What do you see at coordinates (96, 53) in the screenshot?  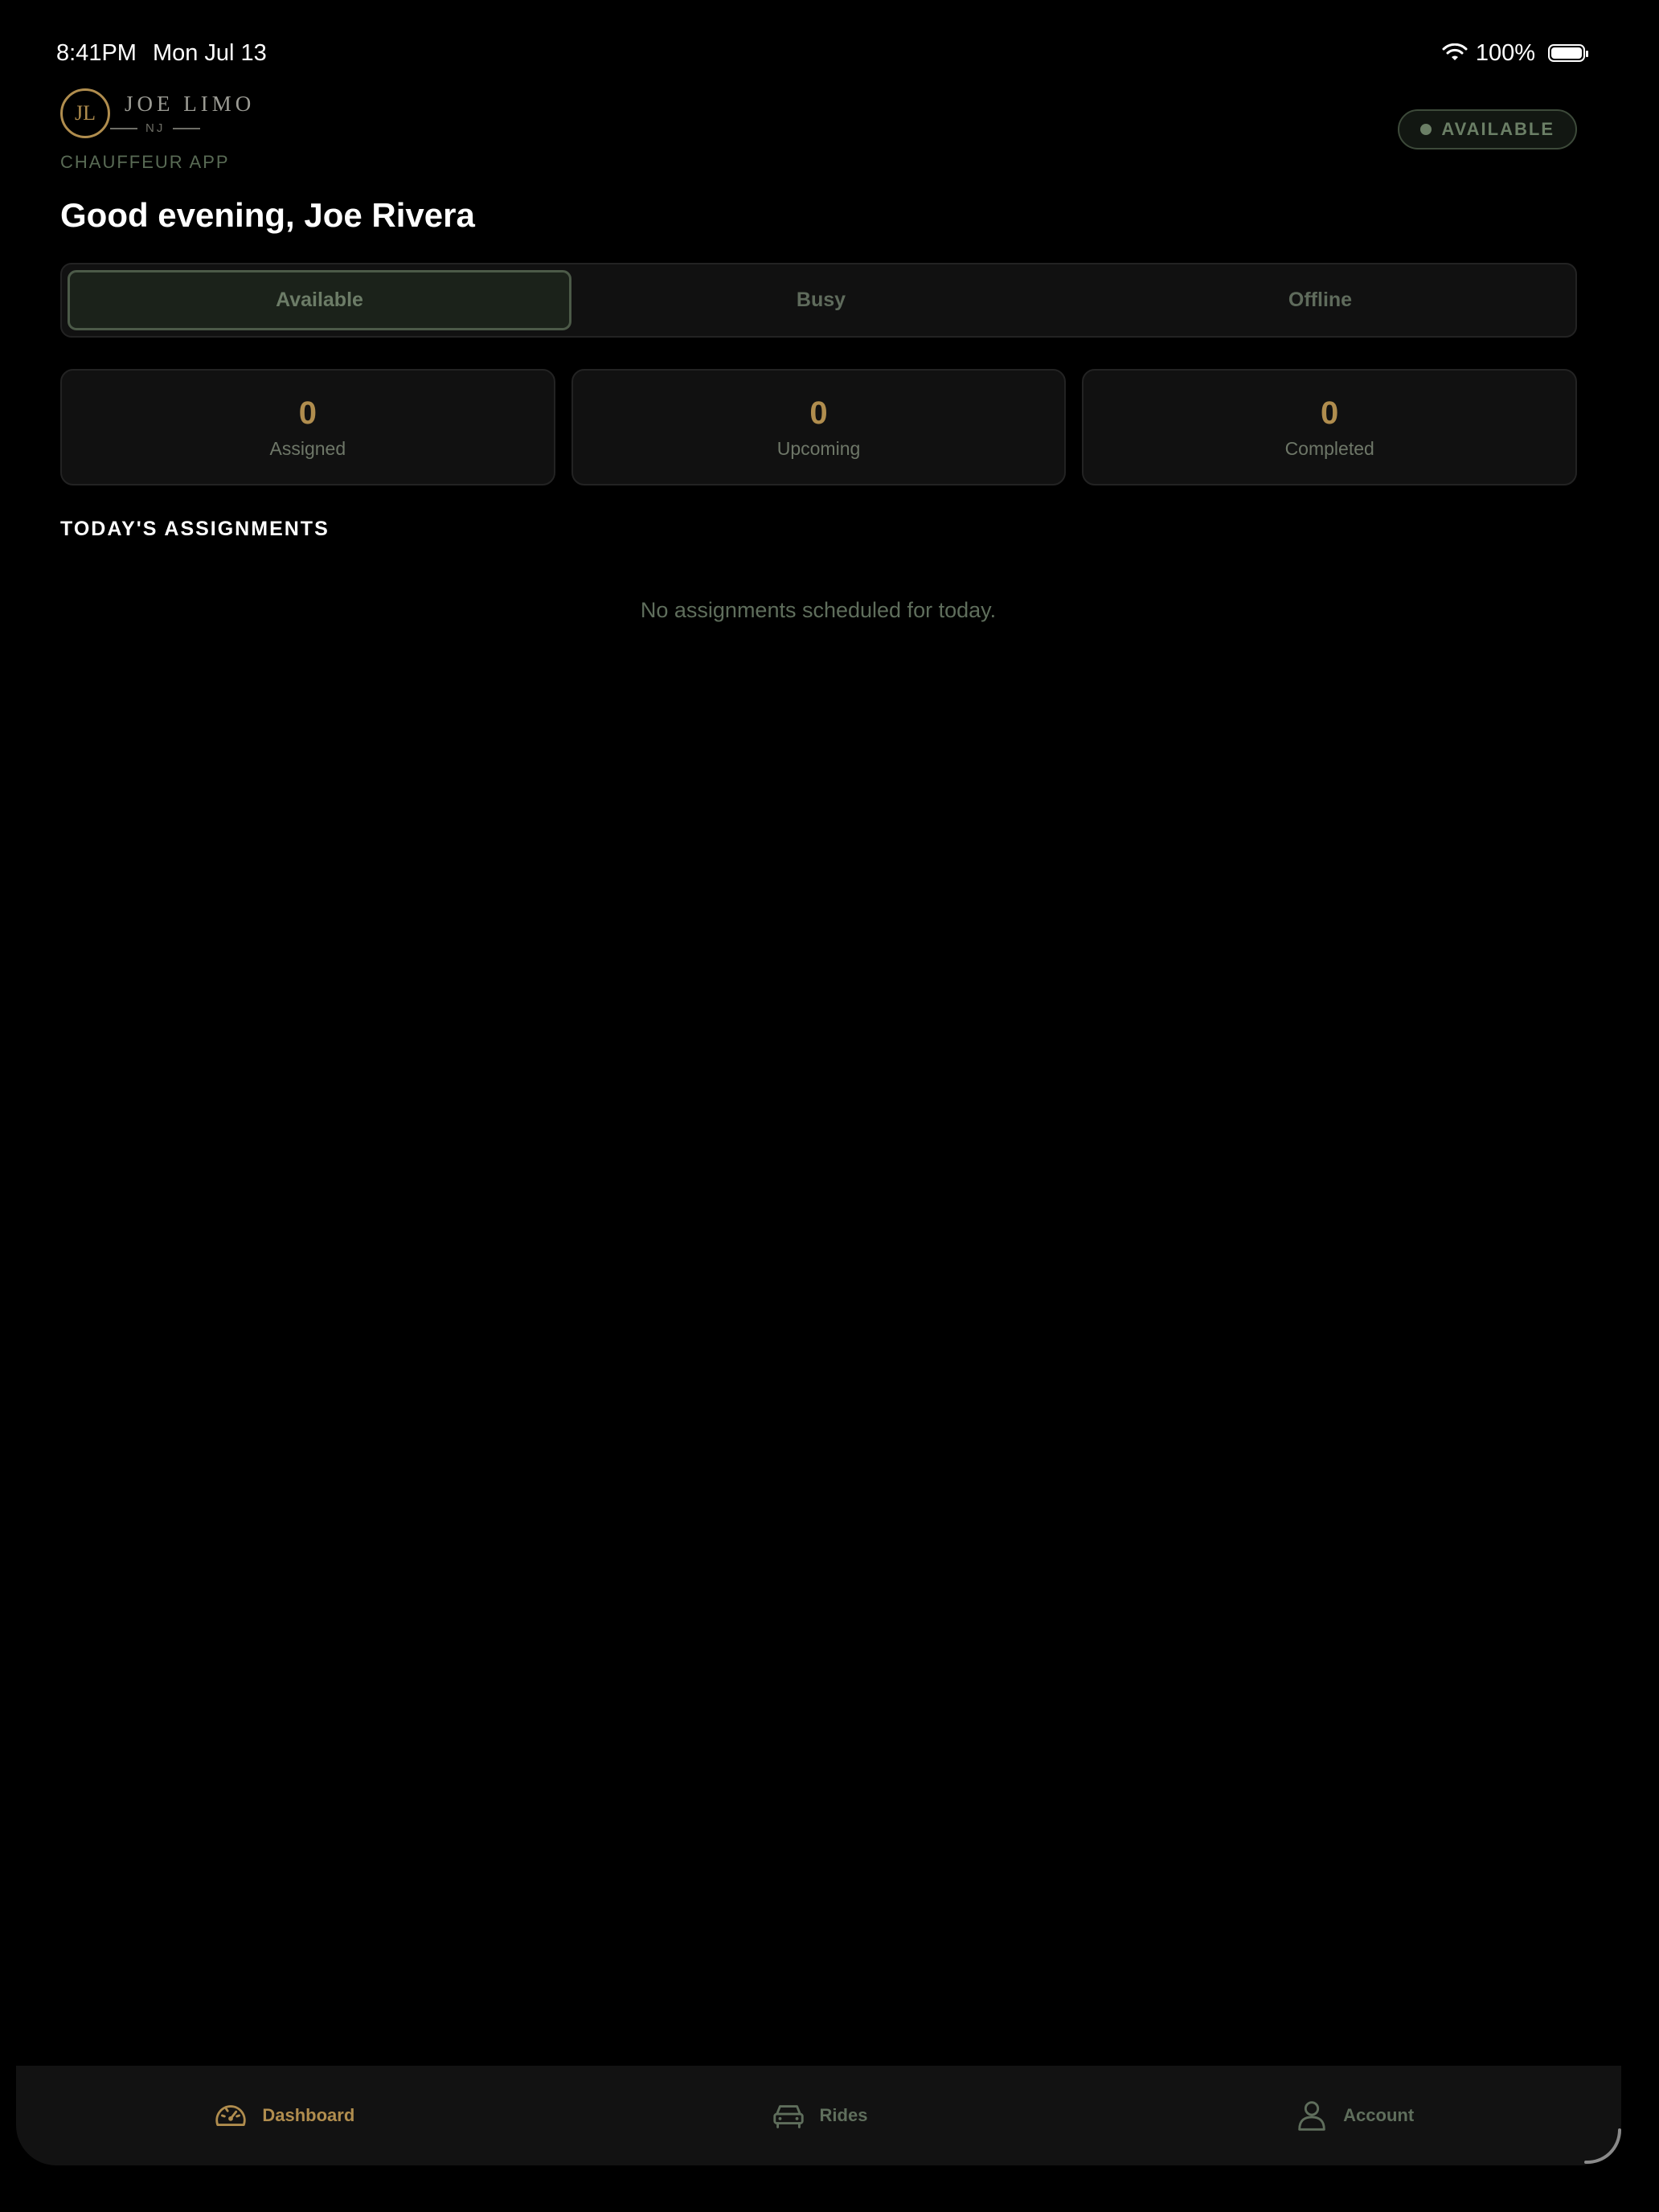 I see `status-time: 8:41PM` at bounding box center [96, 53].